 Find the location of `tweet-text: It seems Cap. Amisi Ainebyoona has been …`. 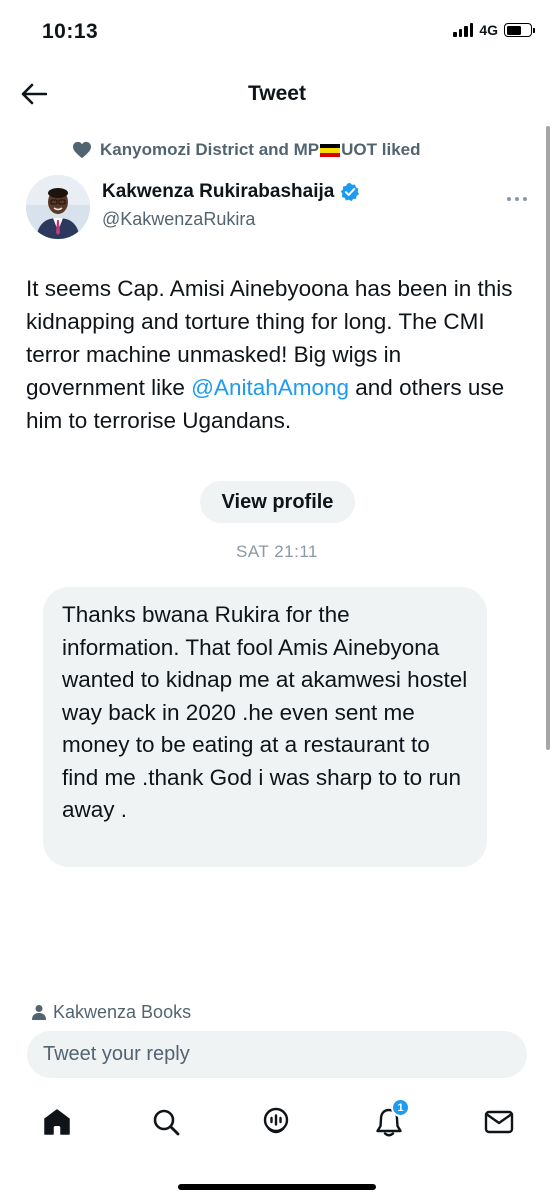

tweet-text: It seems Cap. Amisi Ainebyoona has been … is located at coordinates (276, 354).